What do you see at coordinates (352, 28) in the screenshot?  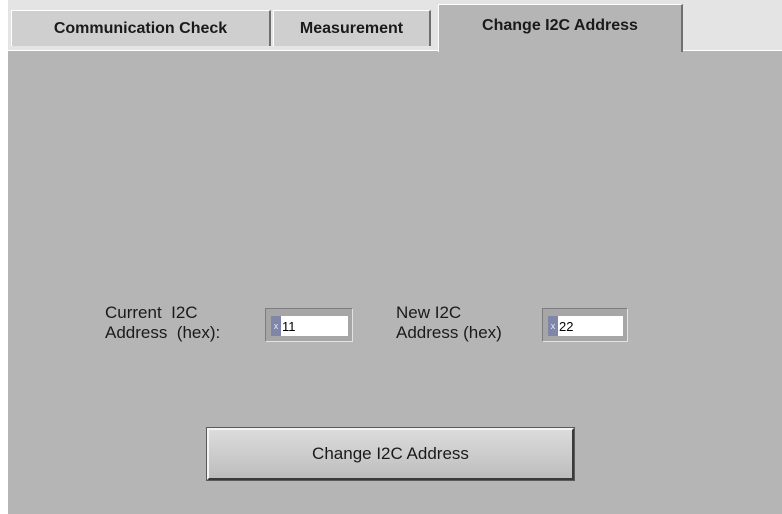 I see `tab-measurement: Measurement` at bounding box center [352, 28].